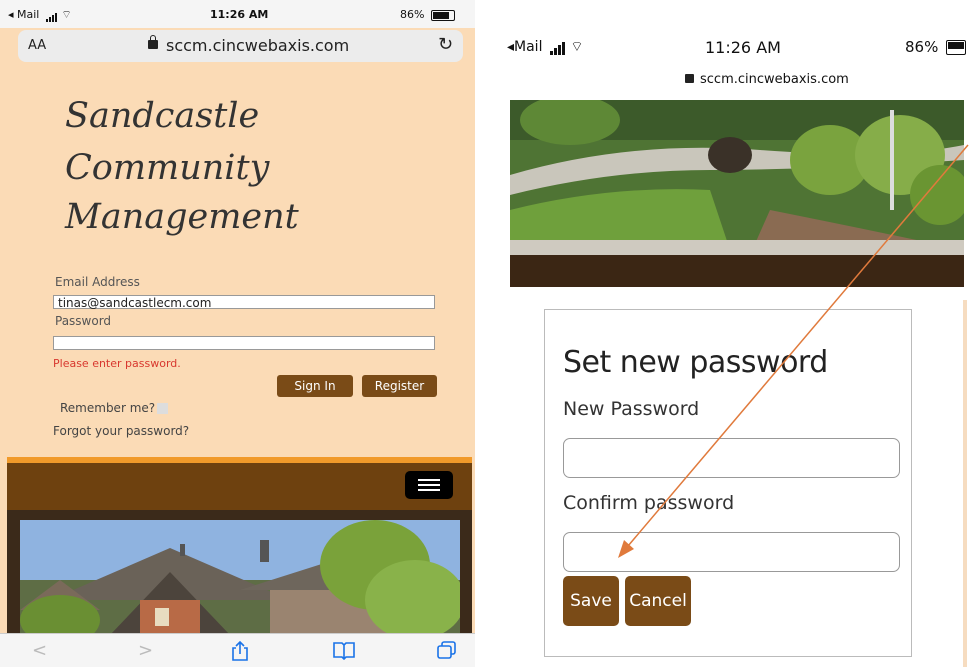 The height and width of the screenshot is (667, 971). What do you see at coordinates (244, 343) in the screenshot?
I see `password-field` at bounding box center [244, 343].